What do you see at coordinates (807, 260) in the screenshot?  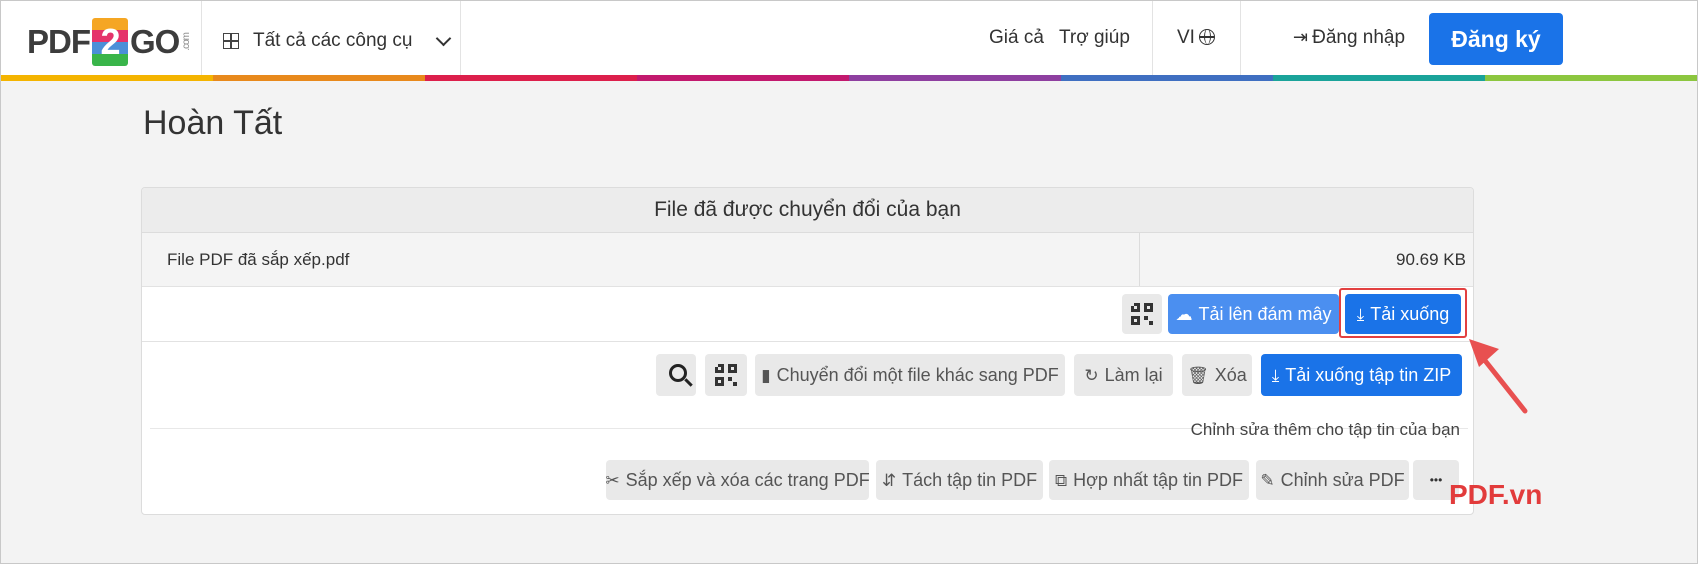 I see `file-row: File PDF đã sắp xếp.pdf 90.69 KB` at bounding box center [807, 260].